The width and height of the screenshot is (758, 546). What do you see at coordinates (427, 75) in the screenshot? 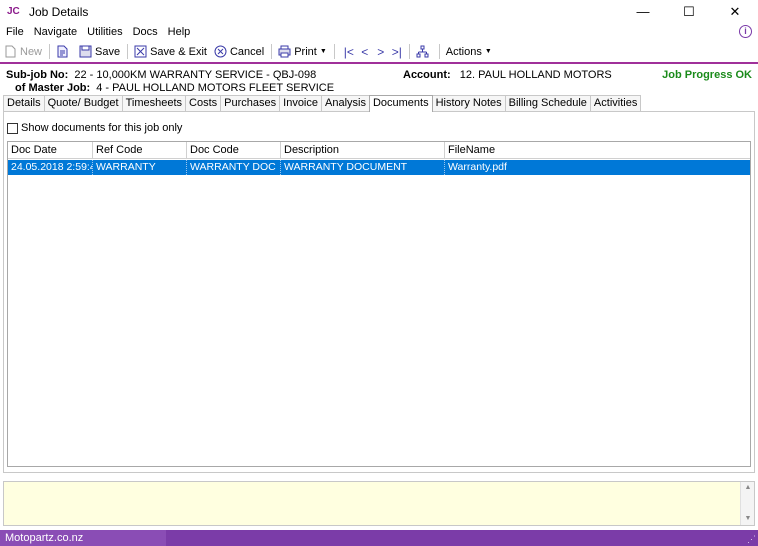
I see `account-label: Account:` at bounding box center [427, 75].